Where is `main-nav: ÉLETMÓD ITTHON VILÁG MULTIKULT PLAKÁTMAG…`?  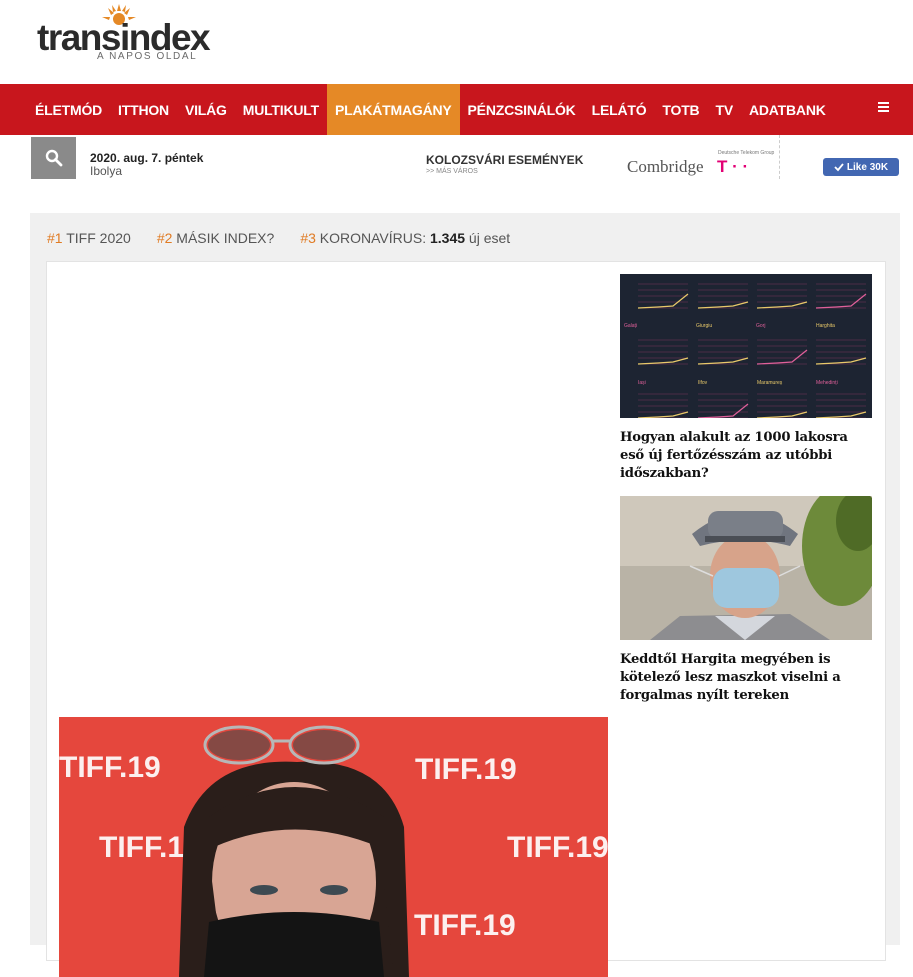 main-nav: ÉLETMÓD ITTHON VILÁG MULTIKULT PLAKÁTMAG… is located at coordinates (456, 109).